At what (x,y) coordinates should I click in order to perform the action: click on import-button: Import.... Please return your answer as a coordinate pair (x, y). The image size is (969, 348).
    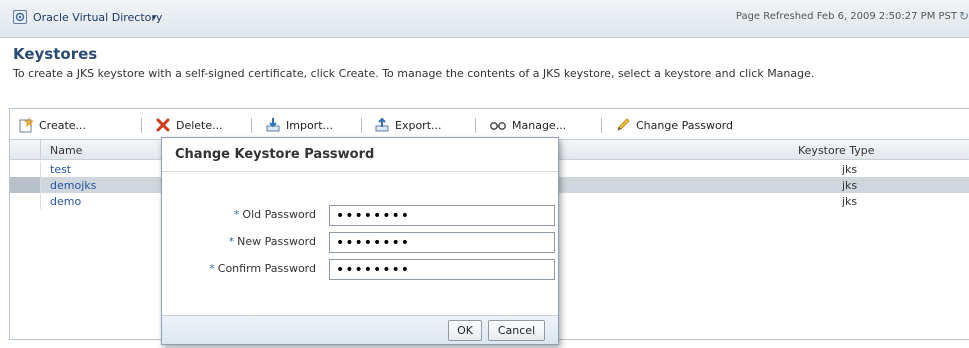
    Looking at the image, I should click on (299, 125).